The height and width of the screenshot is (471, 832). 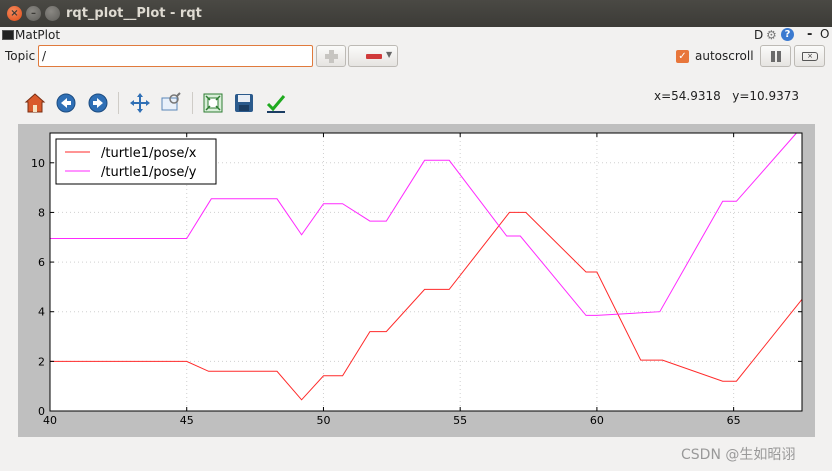 What do you see at coordinates (41, 312) in the screenshot?
I see `y-tick-label: 4` at bounding box center [41, 312].